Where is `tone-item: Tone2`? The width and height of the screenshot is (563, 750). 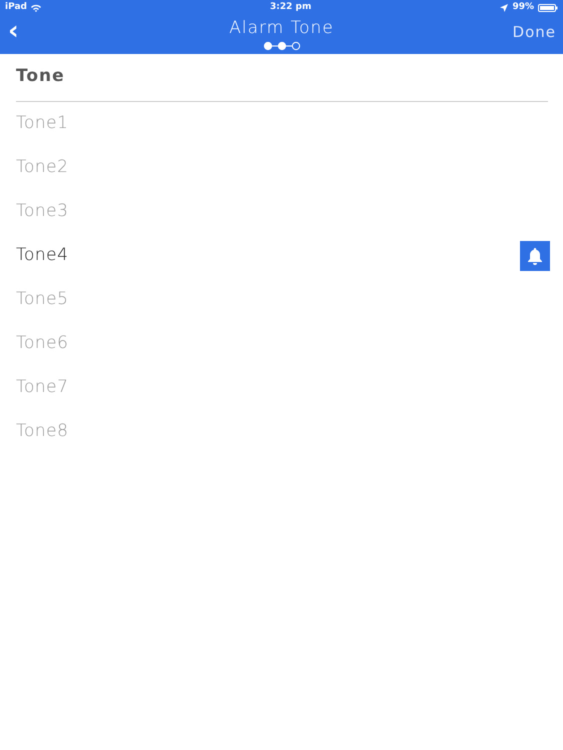 tone-item: Tone2 is located at coordinates (42, 167).